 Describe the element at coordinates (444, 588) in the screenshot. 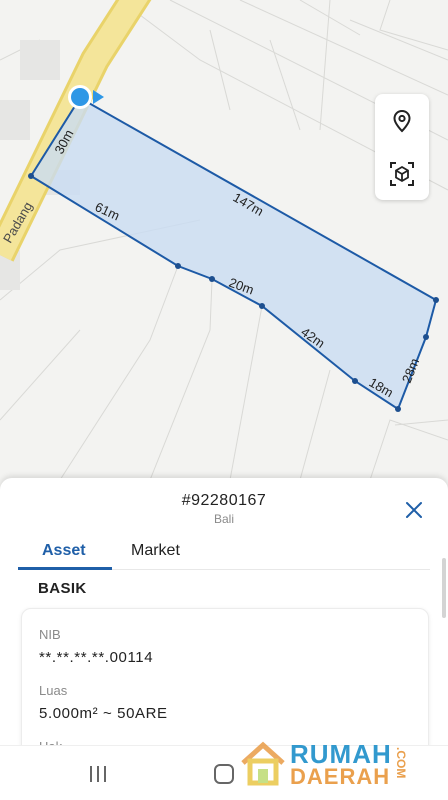

I see `scrollbar` at that location.